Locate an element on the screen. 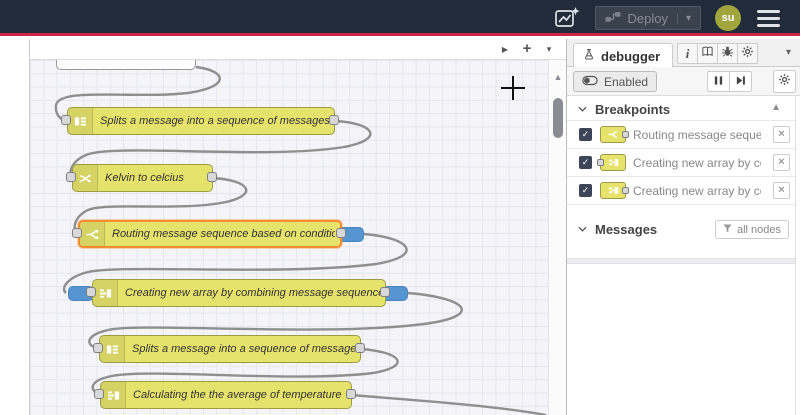 The image size is (800, 415). debugger-enabled-toggle: Enabled is located at coordinates (615, 81).